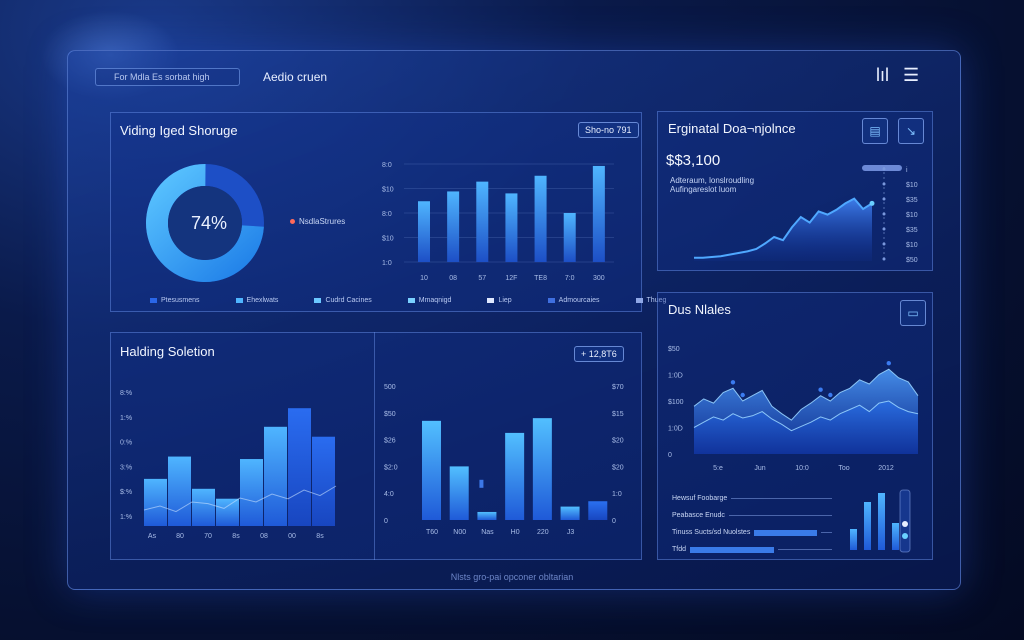  What do you see at coordinates (599, 354) in the screenshot?
I see `middle-chip: + 12,8T6` at bounding box center [599, 354].